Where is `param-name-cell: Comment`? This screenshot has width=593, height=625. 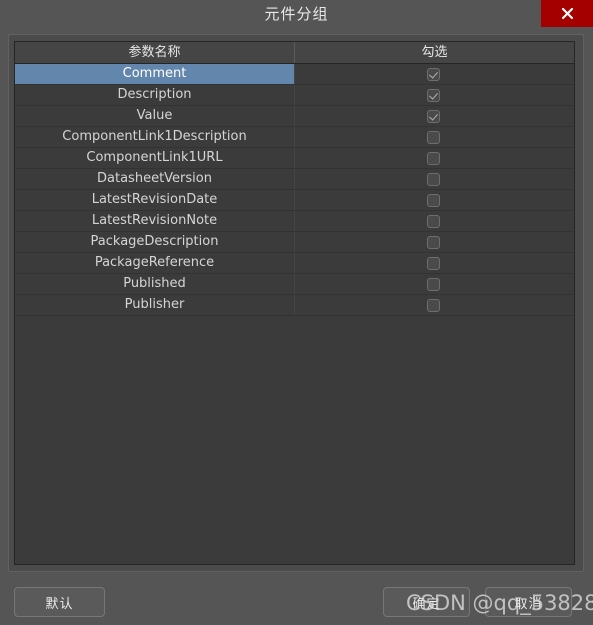
param-name-cell: Comment is located at coordinates (155, 74).